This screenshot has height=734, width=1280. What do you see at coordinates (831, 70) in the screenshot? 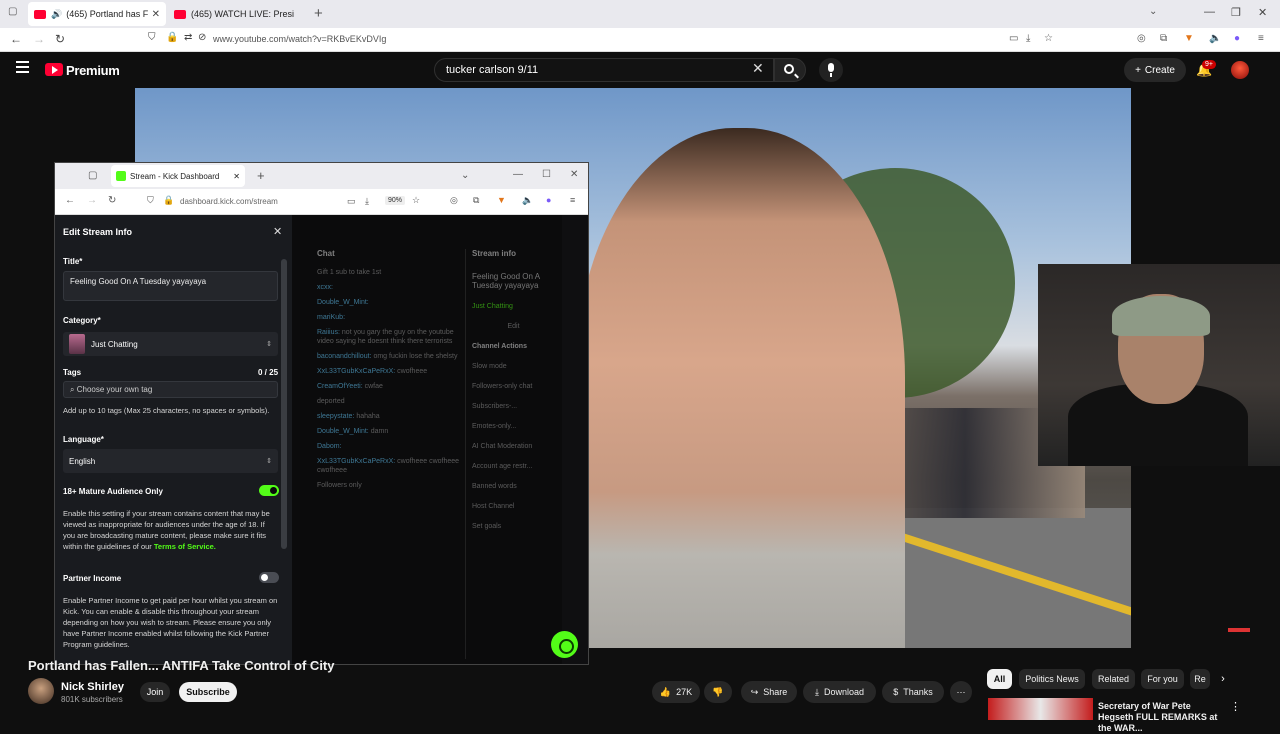
I see `voice-search-icon` at bounding box center [831, 70].